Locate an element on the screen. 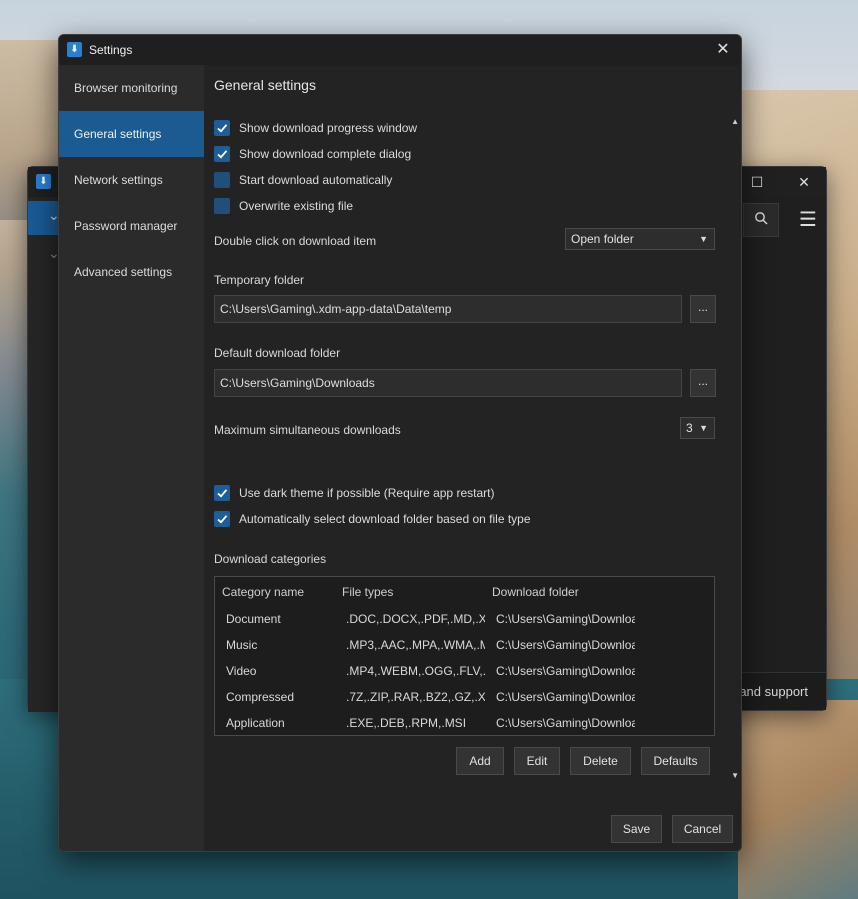  download-categories-label: Download categories is located at coordinates (270, 559).